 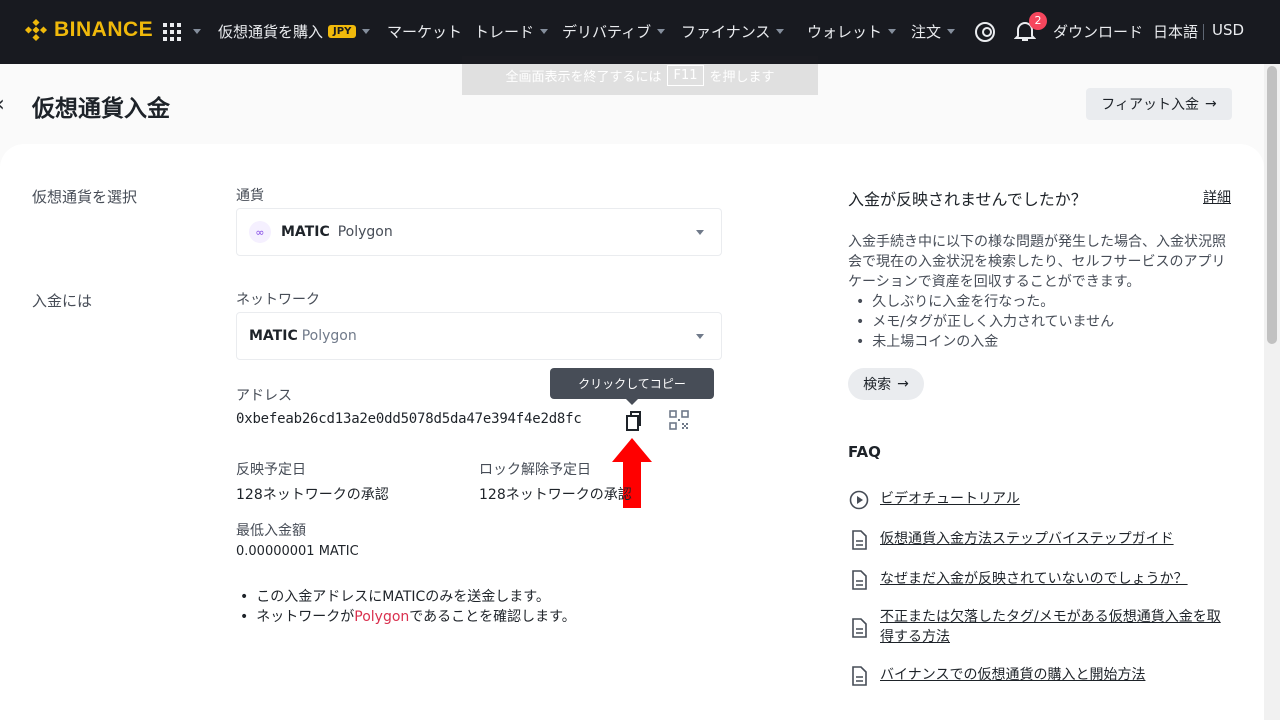 What do you see at coordinates (1039, 500) in the screenshot?
I see `faq-item-video: ビデオチュートリアル` at bounding box center [1039, 500].